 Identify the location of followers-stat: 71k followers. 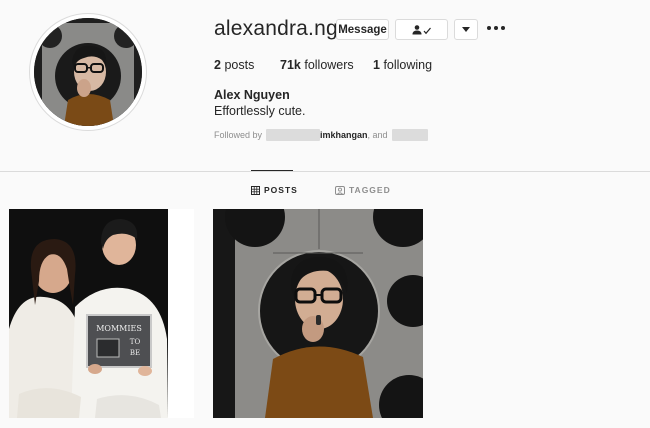
(317, 65).